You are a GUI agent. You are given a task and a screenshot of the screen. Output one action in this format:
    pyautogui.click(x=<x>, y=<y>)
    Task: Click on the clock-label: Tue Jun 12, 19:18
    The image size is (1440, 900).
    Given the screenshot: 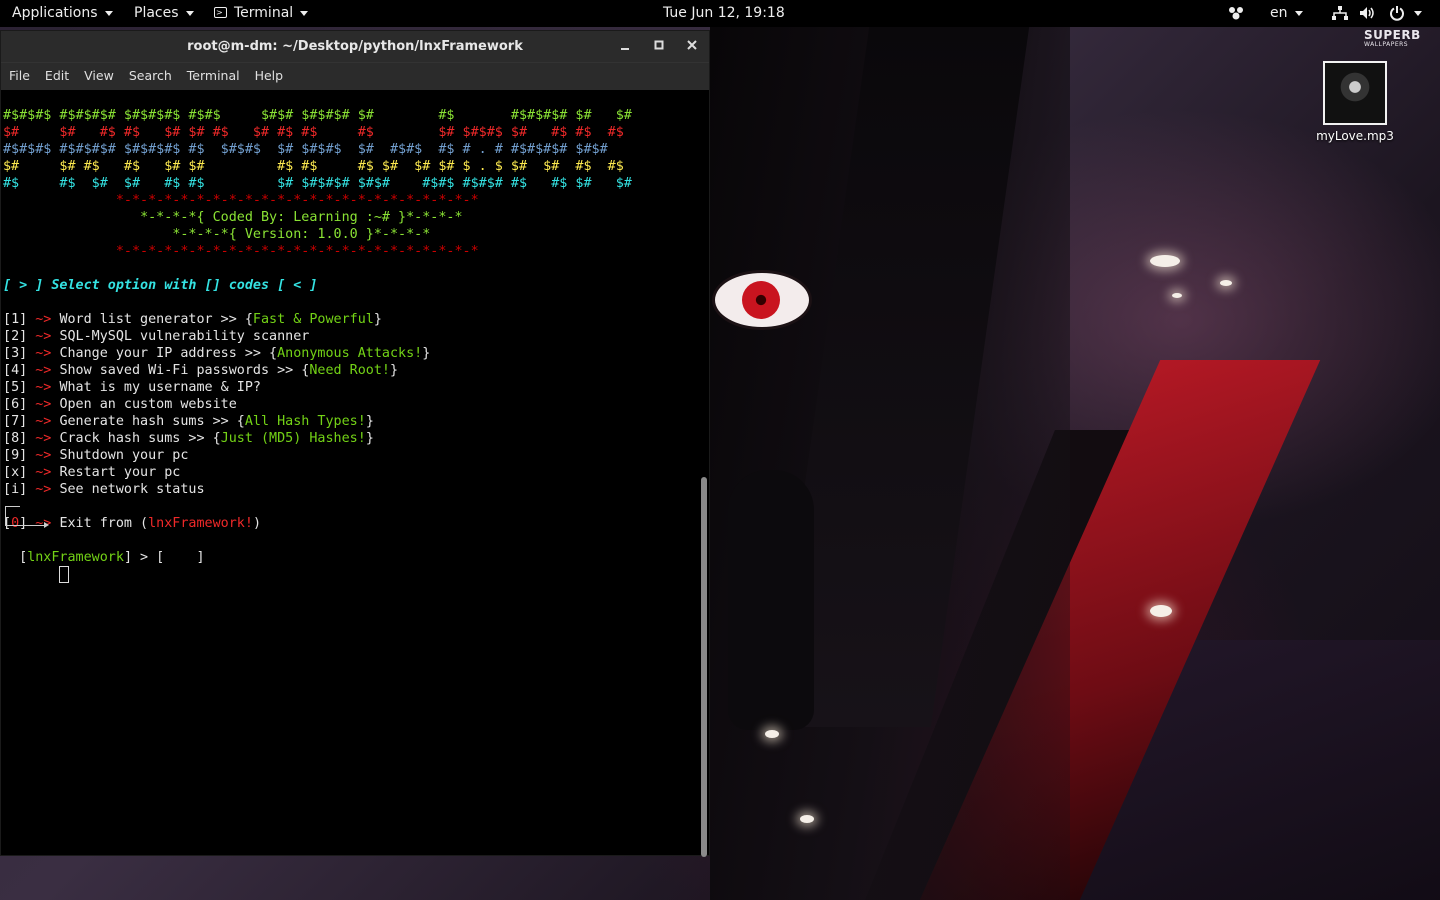 What is the action you would take?
    pyautogui.click(x=724, y=13)
    